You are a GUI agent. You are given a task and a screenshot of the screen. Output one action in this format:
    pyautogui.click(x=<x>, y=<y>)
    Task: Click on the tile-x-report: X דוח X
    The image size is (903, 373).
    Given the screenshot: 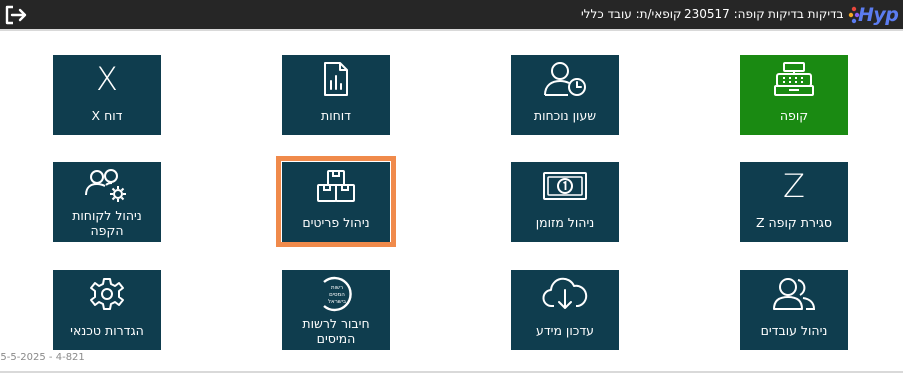 What is the action you would take?
    pyautogui.click(x=107, y=95)
    